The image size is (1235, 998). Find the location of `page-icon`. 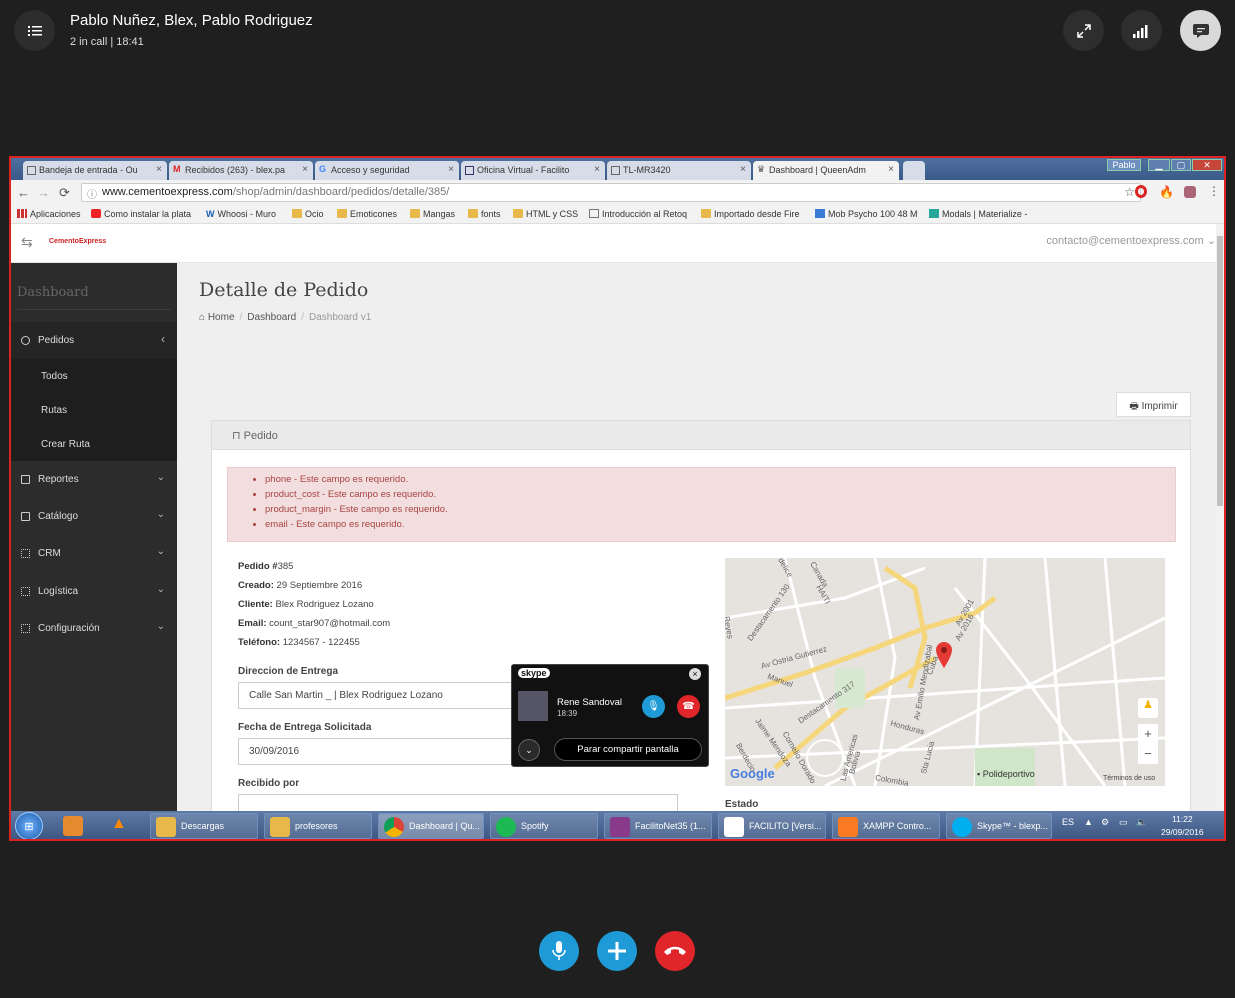

page-icon is located at coordinates (31, 170).